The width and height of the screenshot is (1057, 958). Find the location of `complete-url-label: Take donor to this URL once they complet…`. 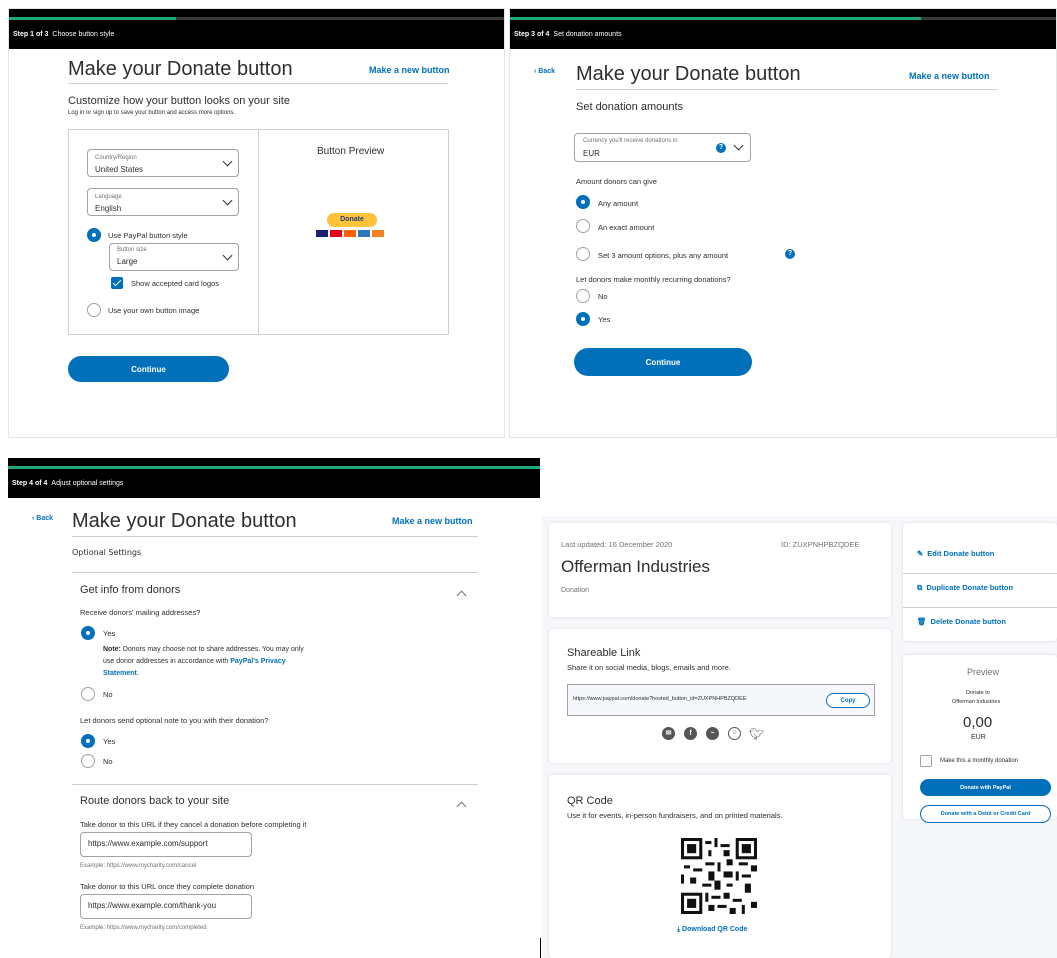

complete-url-label: Take donor to this URL once they complet… is located at coordinates (167, 886).